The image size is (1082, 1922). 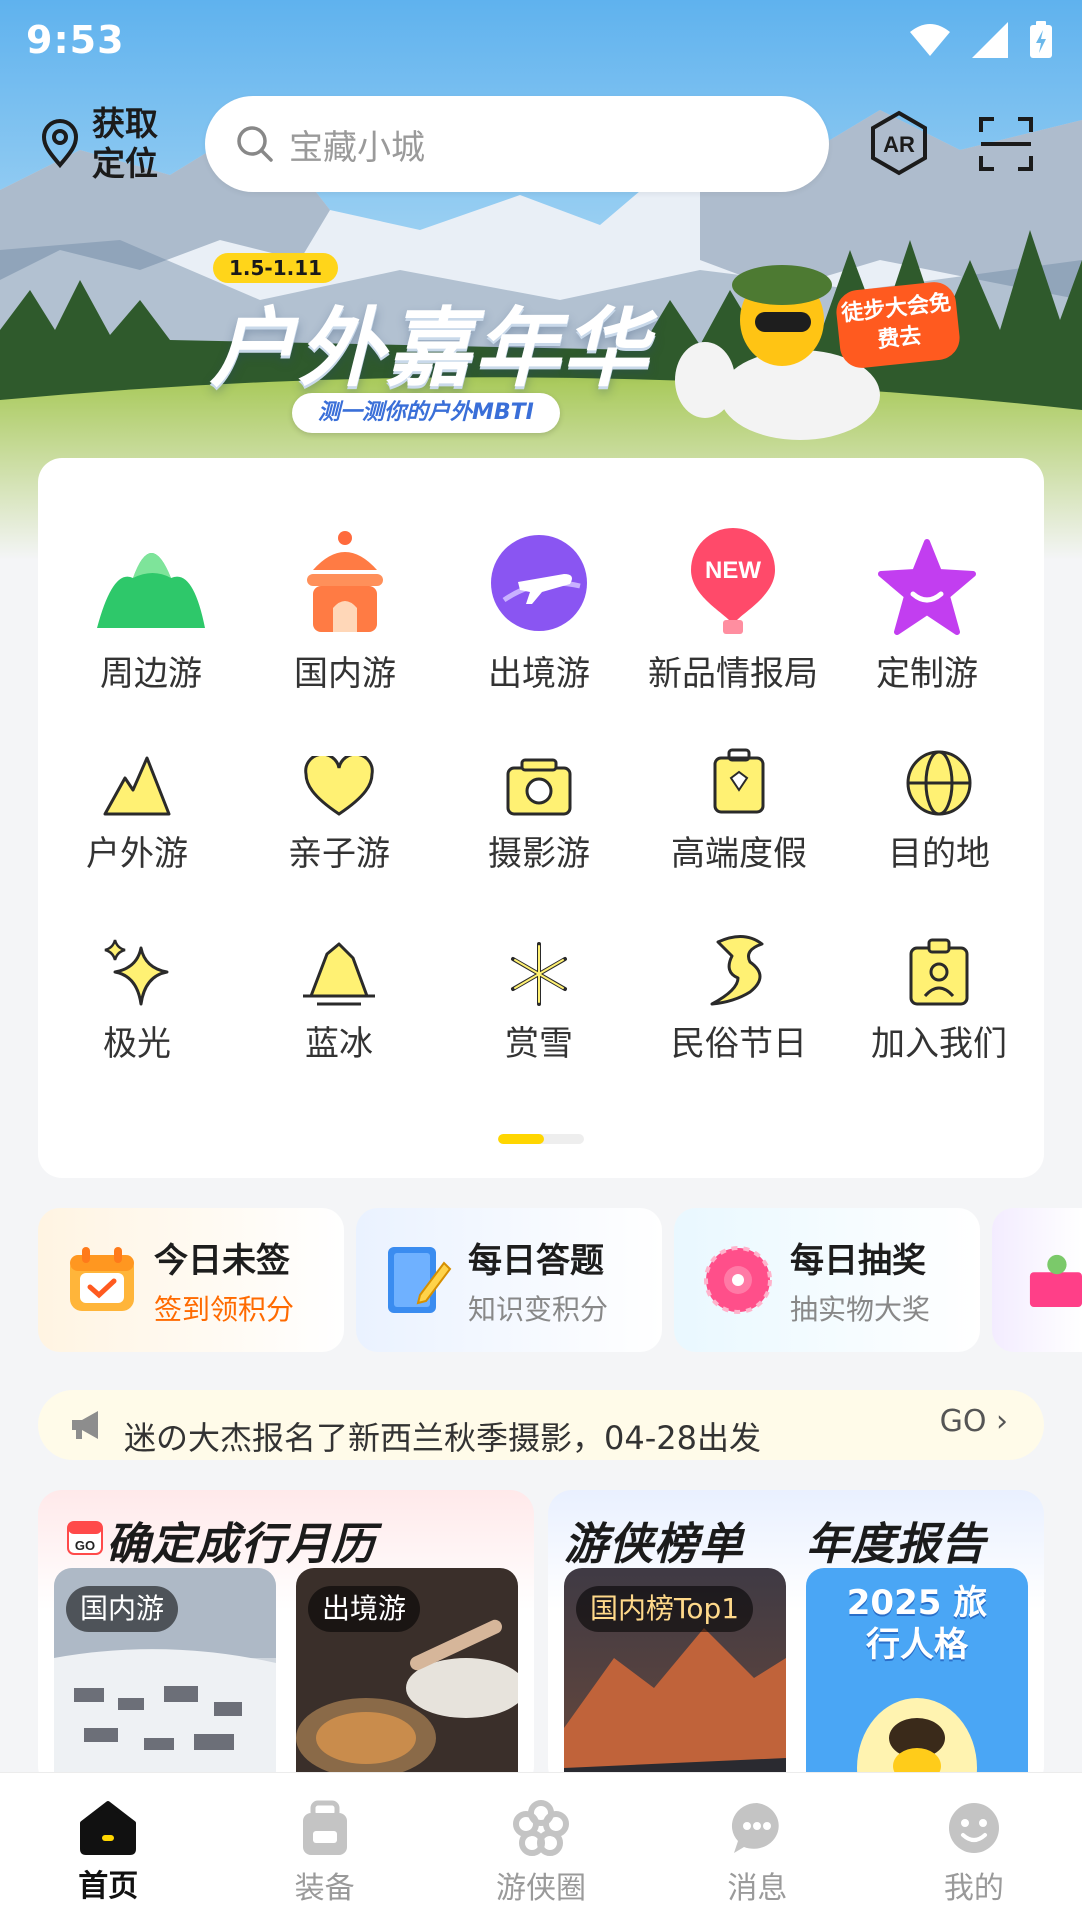 I want to click on plane-icon, so click(x=539, y=583).